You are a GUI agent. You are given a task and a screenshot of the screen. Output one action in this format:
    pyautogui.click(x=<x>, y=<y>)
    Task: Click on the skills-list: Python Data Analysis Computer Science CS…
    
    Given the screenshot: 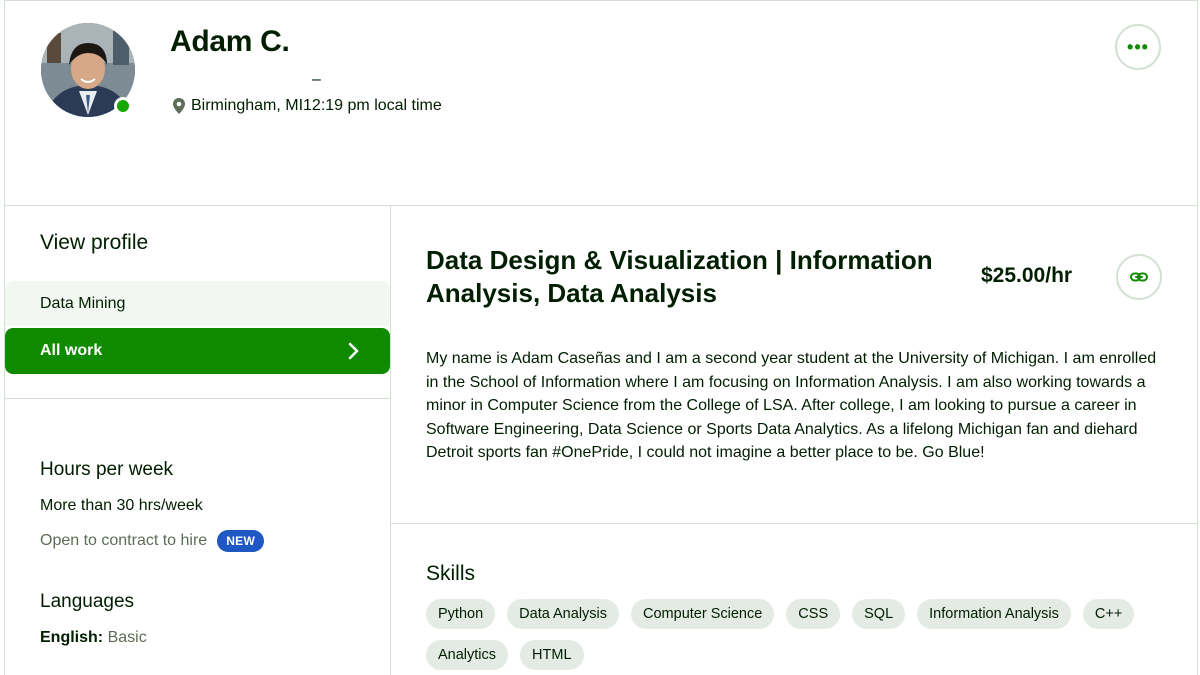 What is the action you would take?
    pyautogui.click(x=806, y=634)
    